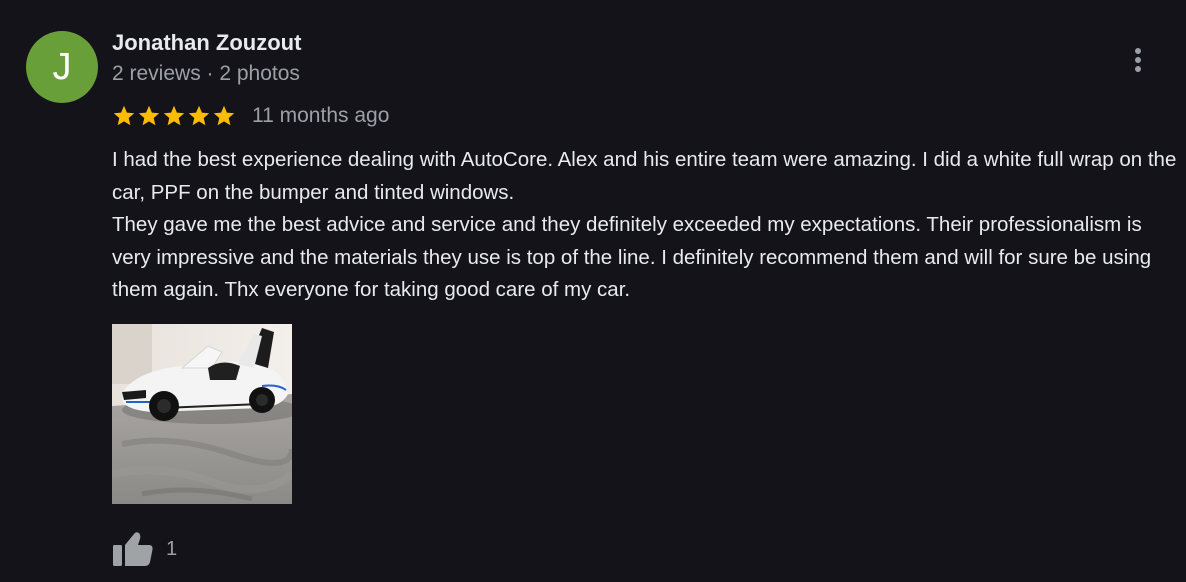  I want to click on review-time: 11 months ago, so click(321, 115).